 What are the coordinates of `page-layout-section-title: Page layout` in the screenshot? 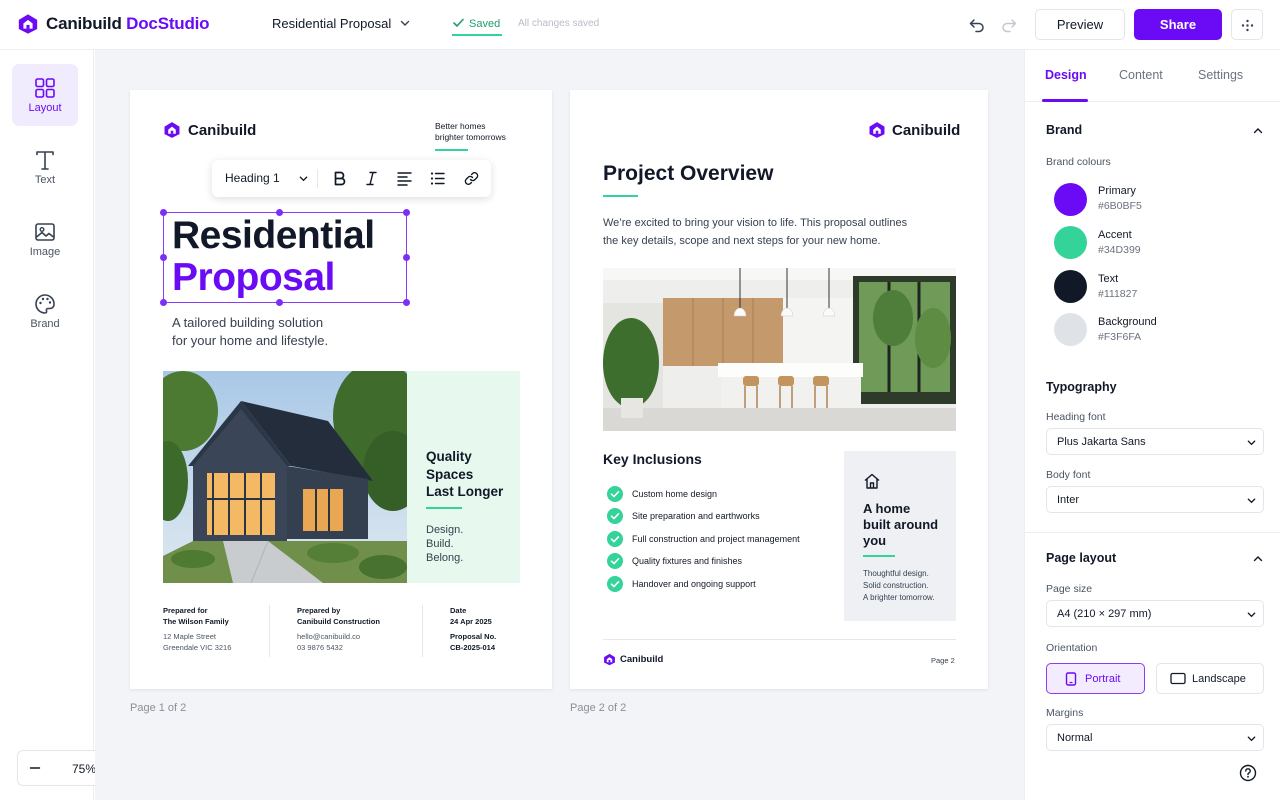 It's located at (1081, 558).